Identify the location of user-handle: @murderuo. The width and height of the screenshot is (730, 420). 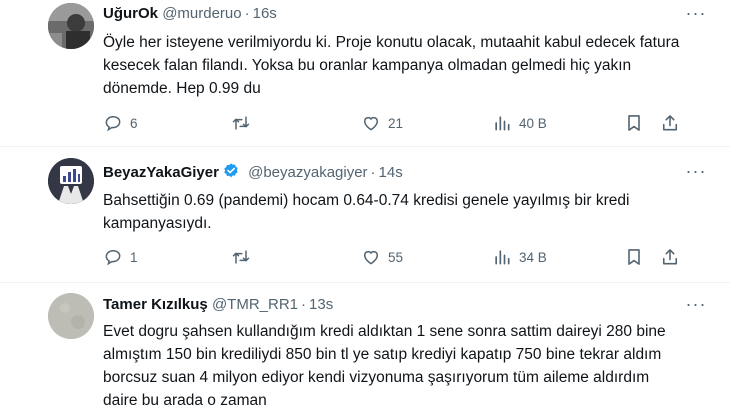
(201, 13).